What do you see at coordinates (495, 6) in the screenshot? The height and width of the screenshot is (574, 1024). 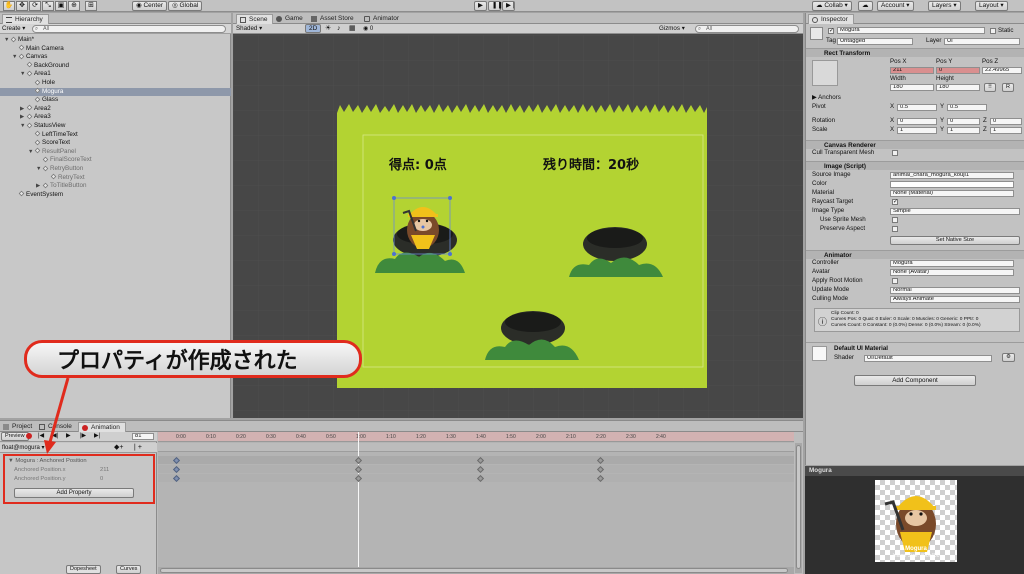 I see `pause-button: ❚❚` at bounding box center [495, 6].